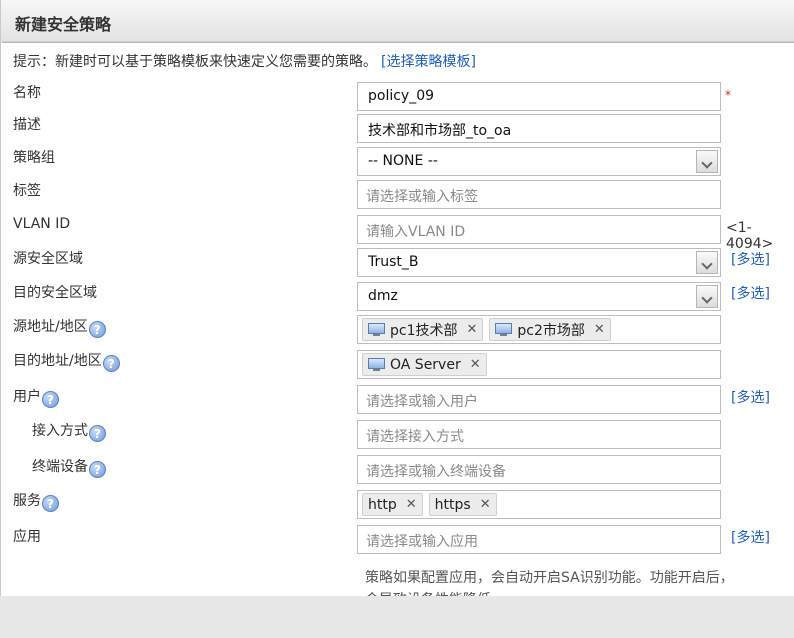  What do you see at coordinates (27, 93) in the screenshot?
I see `name-label: 名称` at bounding box center [27, 93].